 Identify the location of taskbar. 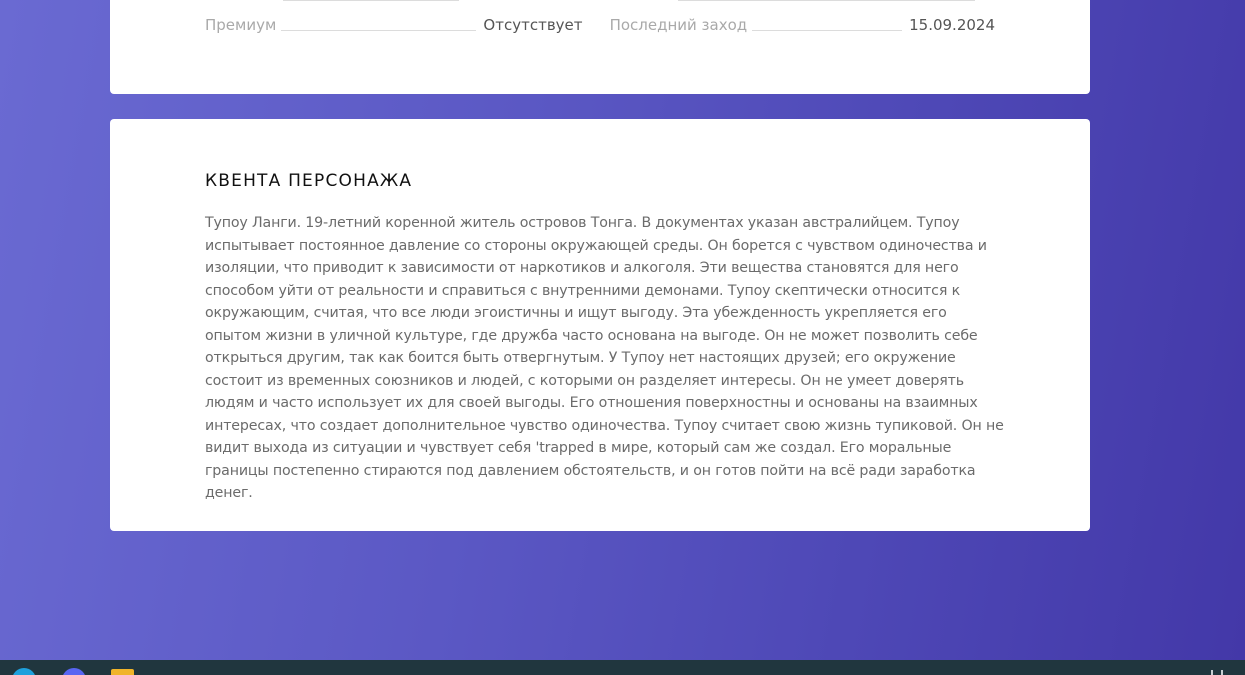
(622, 667).